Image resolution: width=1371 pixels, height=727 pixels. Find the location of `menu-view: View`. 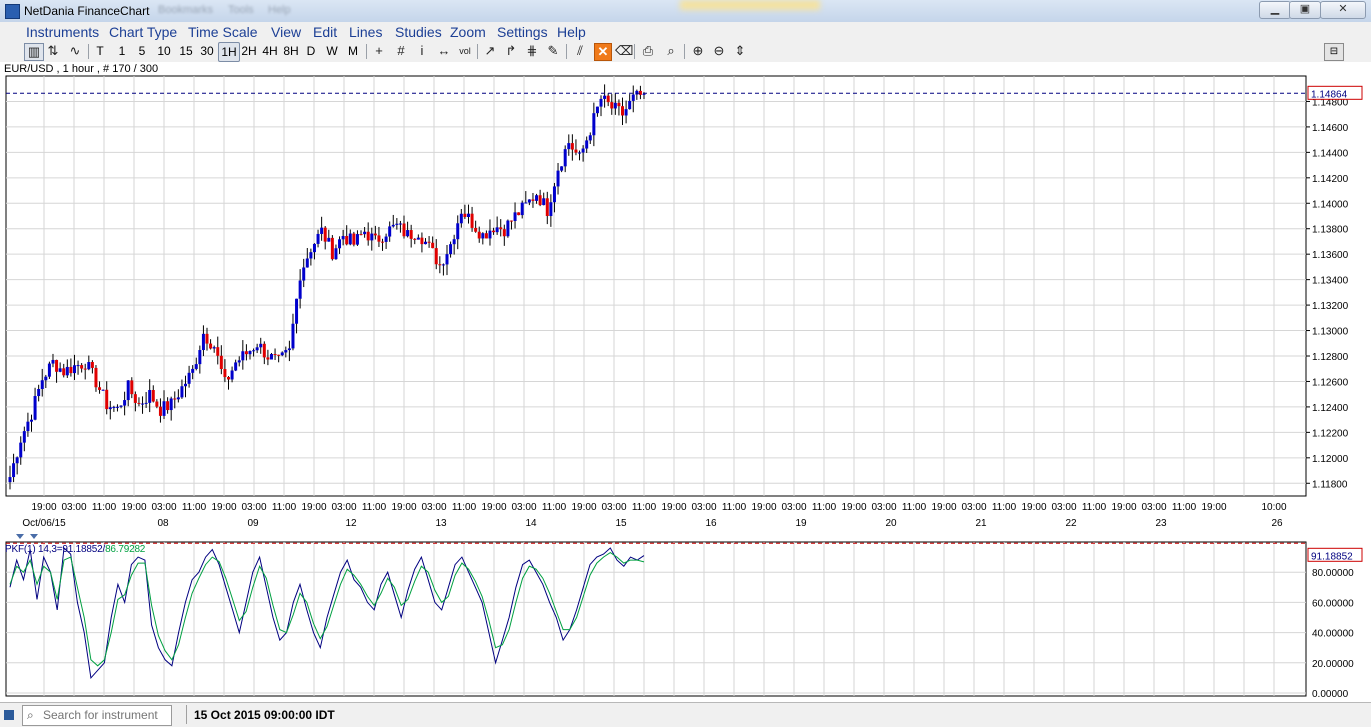

menu-view: View is located at coordinates (286, 32).